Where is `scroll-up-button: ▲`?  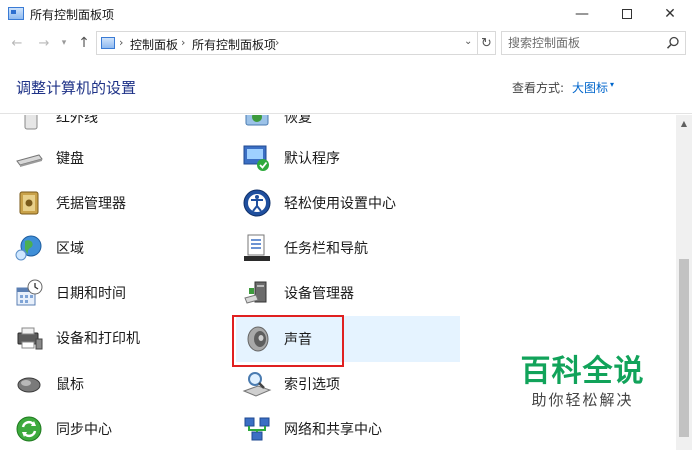
scroll-up-button: ▲ is located at coordinates (684, 123).